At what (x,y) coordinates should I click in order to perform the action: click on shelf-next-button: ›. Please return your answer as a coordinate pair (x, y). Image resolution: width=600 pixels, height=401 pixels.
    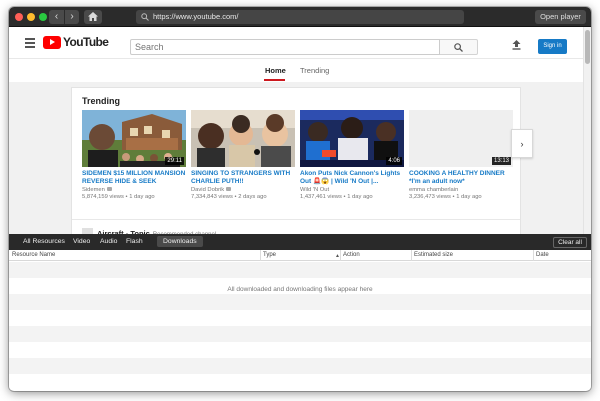
    Looking at the image, I should click on (522, 143).